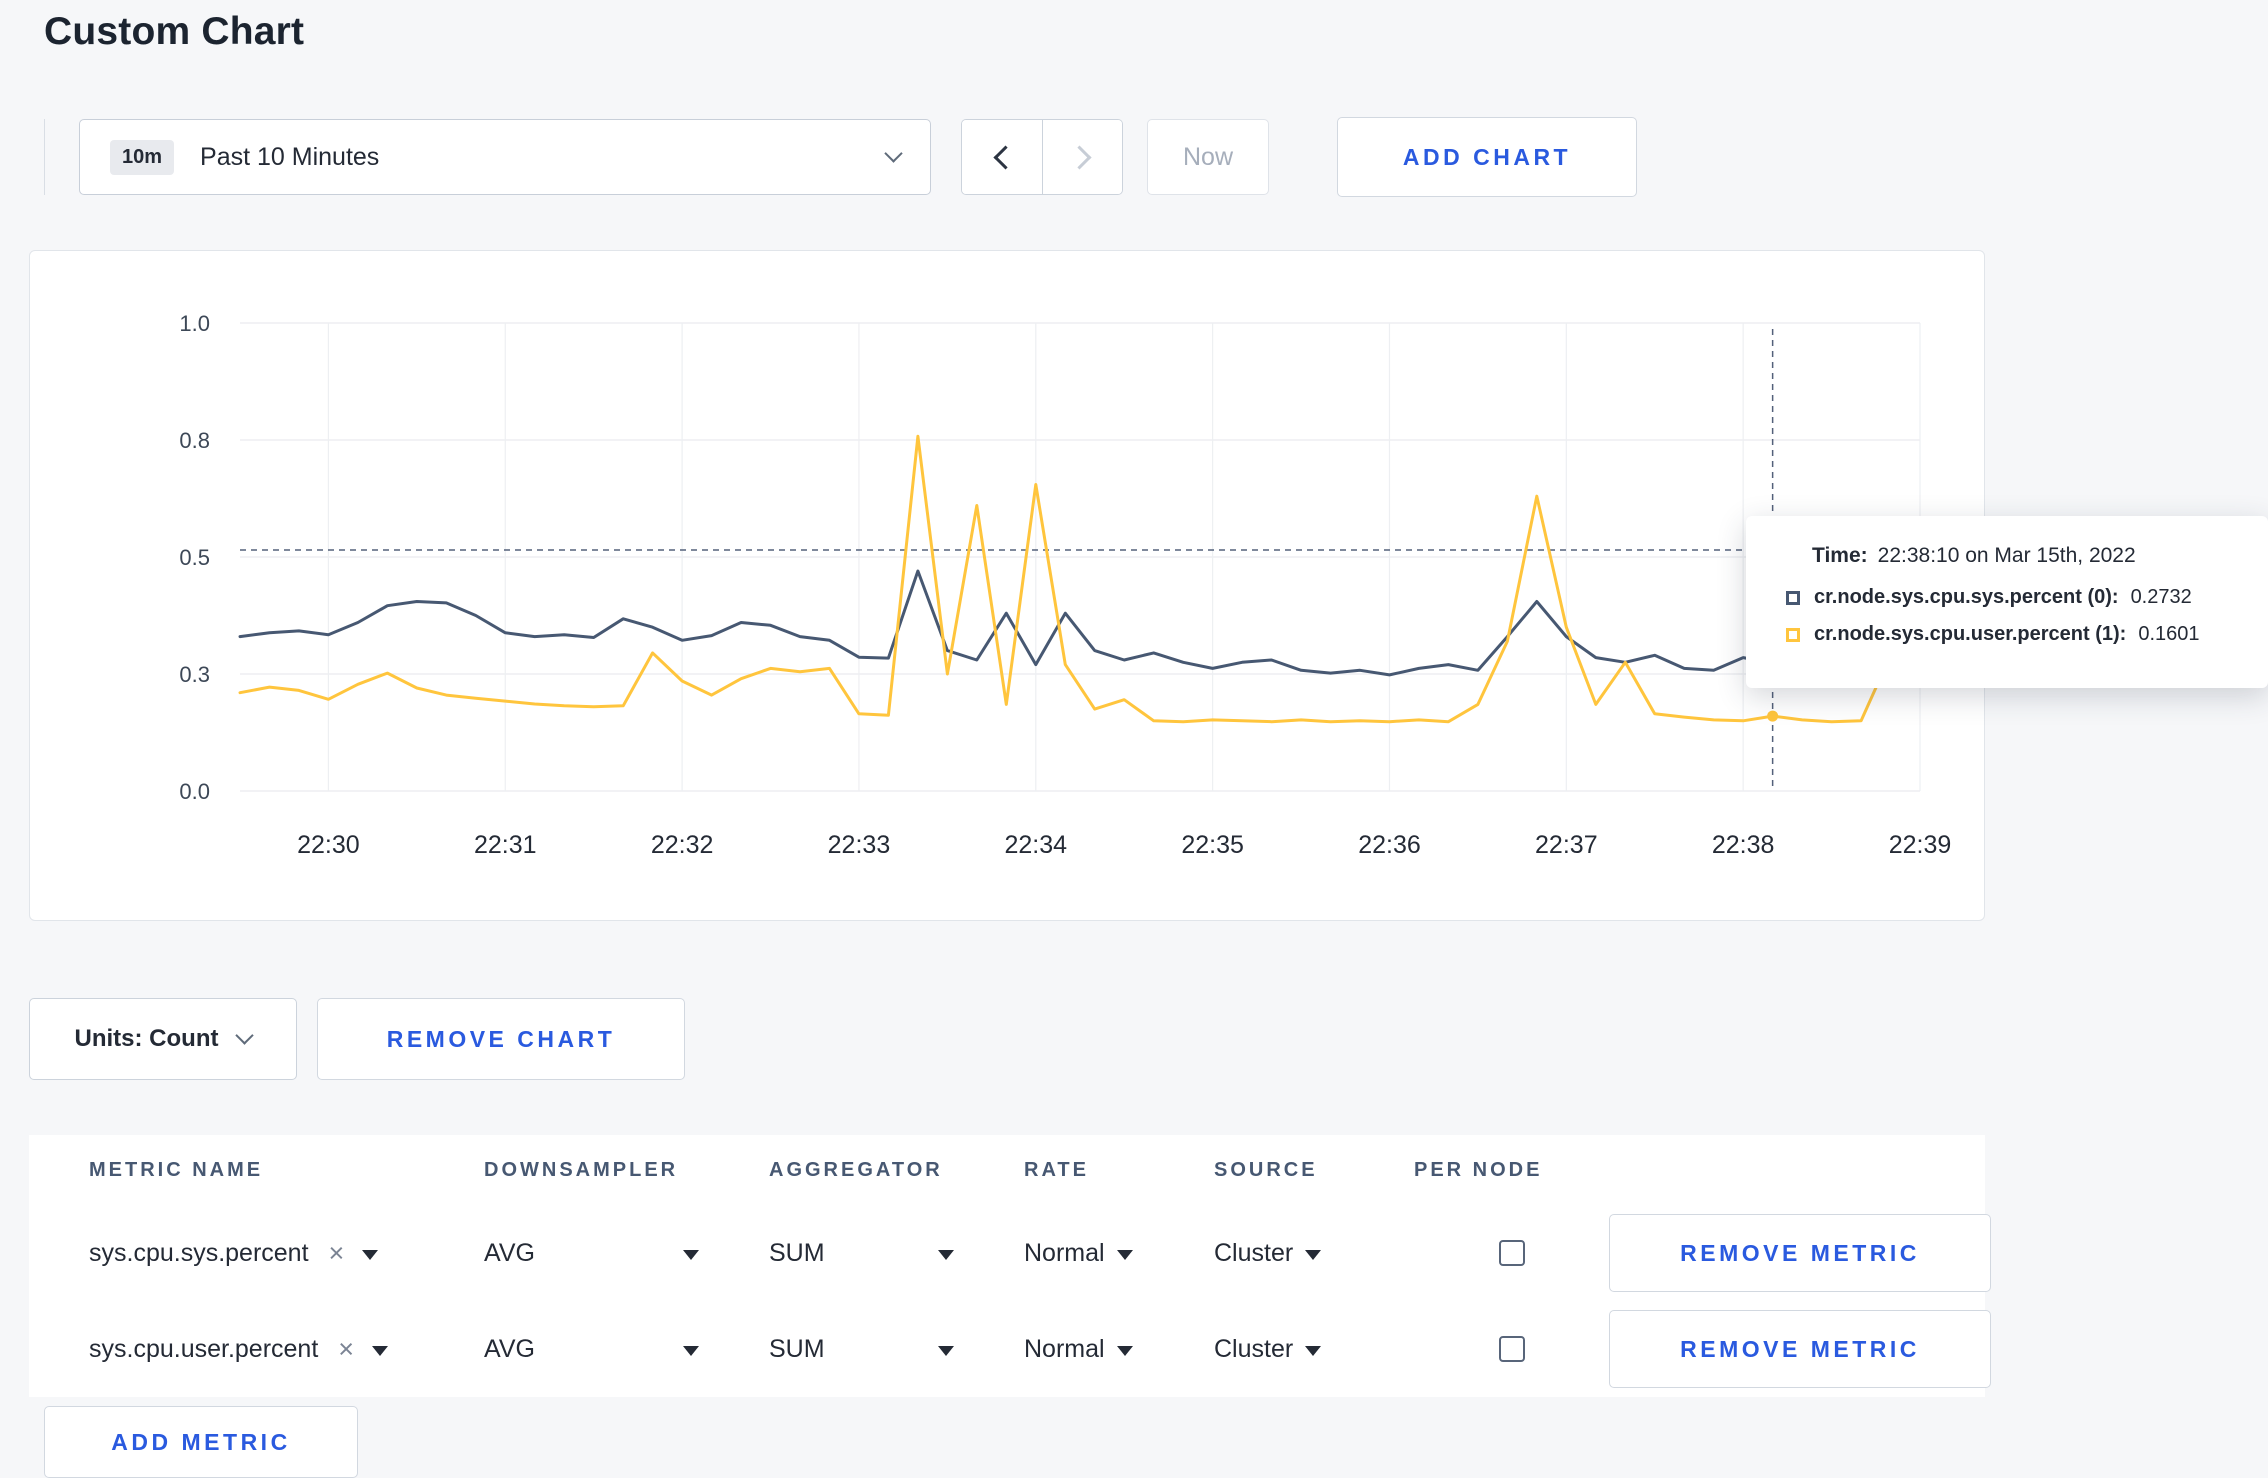  Describe the element at coordinates (505, 845) in the screenshot. I see `svg-text: 22:31` at that location.